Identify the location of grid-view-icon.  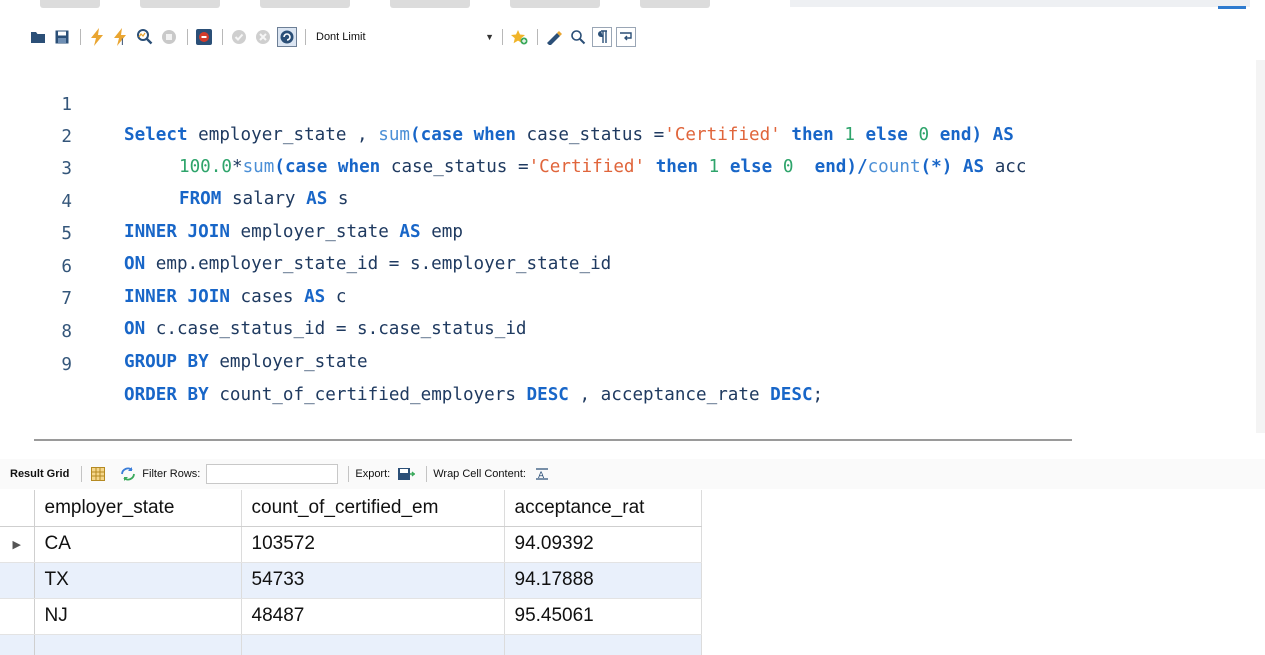
(98, 474).